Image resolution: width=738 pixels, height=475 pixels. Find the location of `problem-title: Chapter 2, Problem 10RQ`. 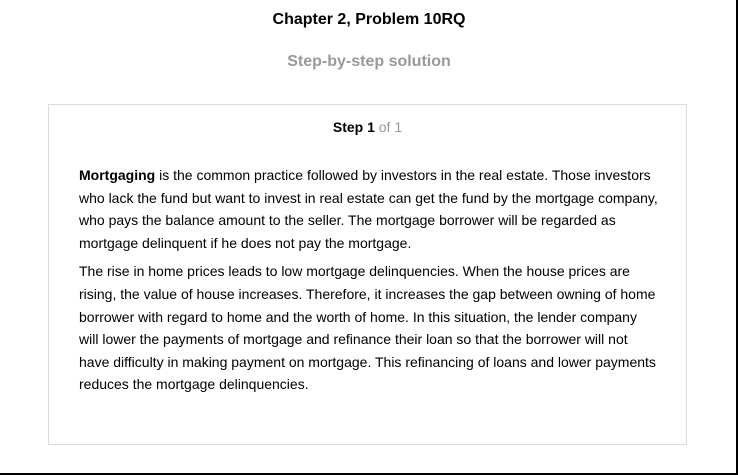

problem-title: Chapter 2, Problem 10RQ is located at coordinates (369, 19).